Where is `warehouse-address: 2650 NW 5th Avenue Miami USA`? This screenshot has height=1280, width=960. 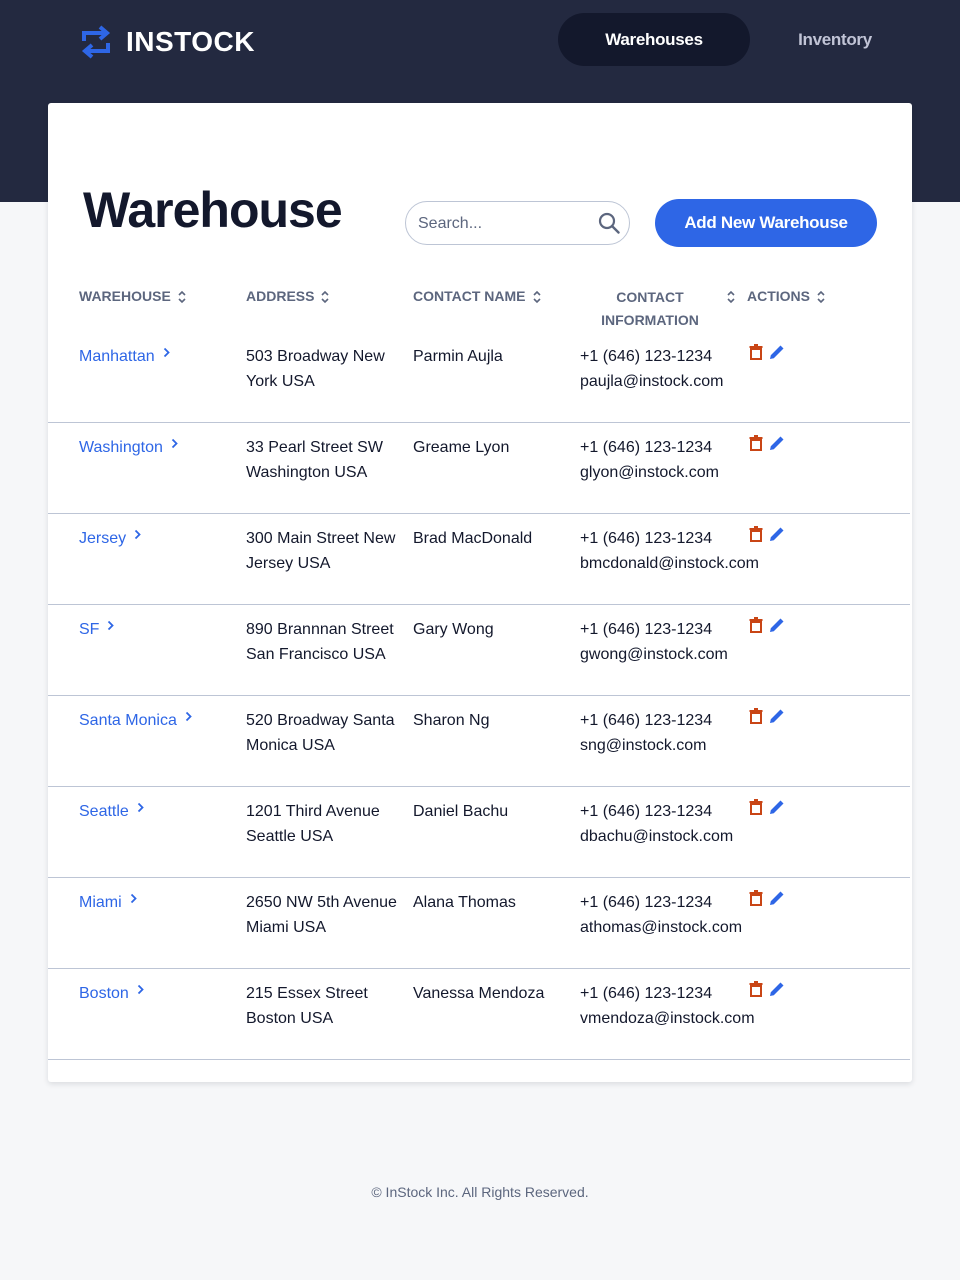 warehouse-address: 2650 NW 5th Avenue Miami USA is located at coordinates (321, 915).